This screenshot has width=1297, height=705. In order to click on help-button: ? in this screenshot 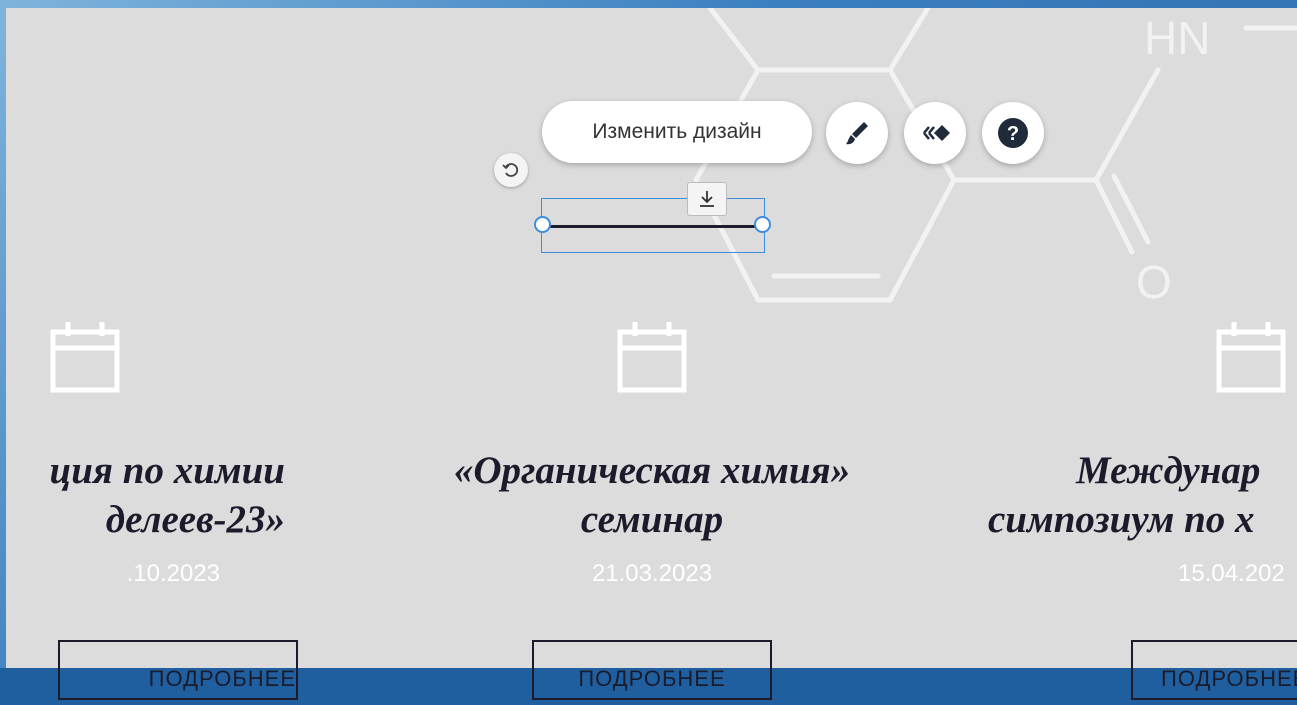, I will do `click(1013, 133)`.